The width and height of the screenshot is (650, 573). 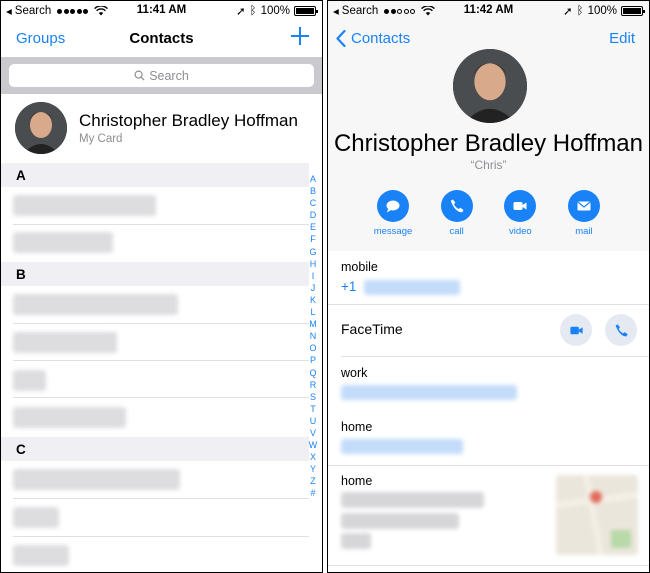 What do you see at coordinates (402, 446) in the screenshot?
I see `home-email-value` at bounding box center [402, 446].